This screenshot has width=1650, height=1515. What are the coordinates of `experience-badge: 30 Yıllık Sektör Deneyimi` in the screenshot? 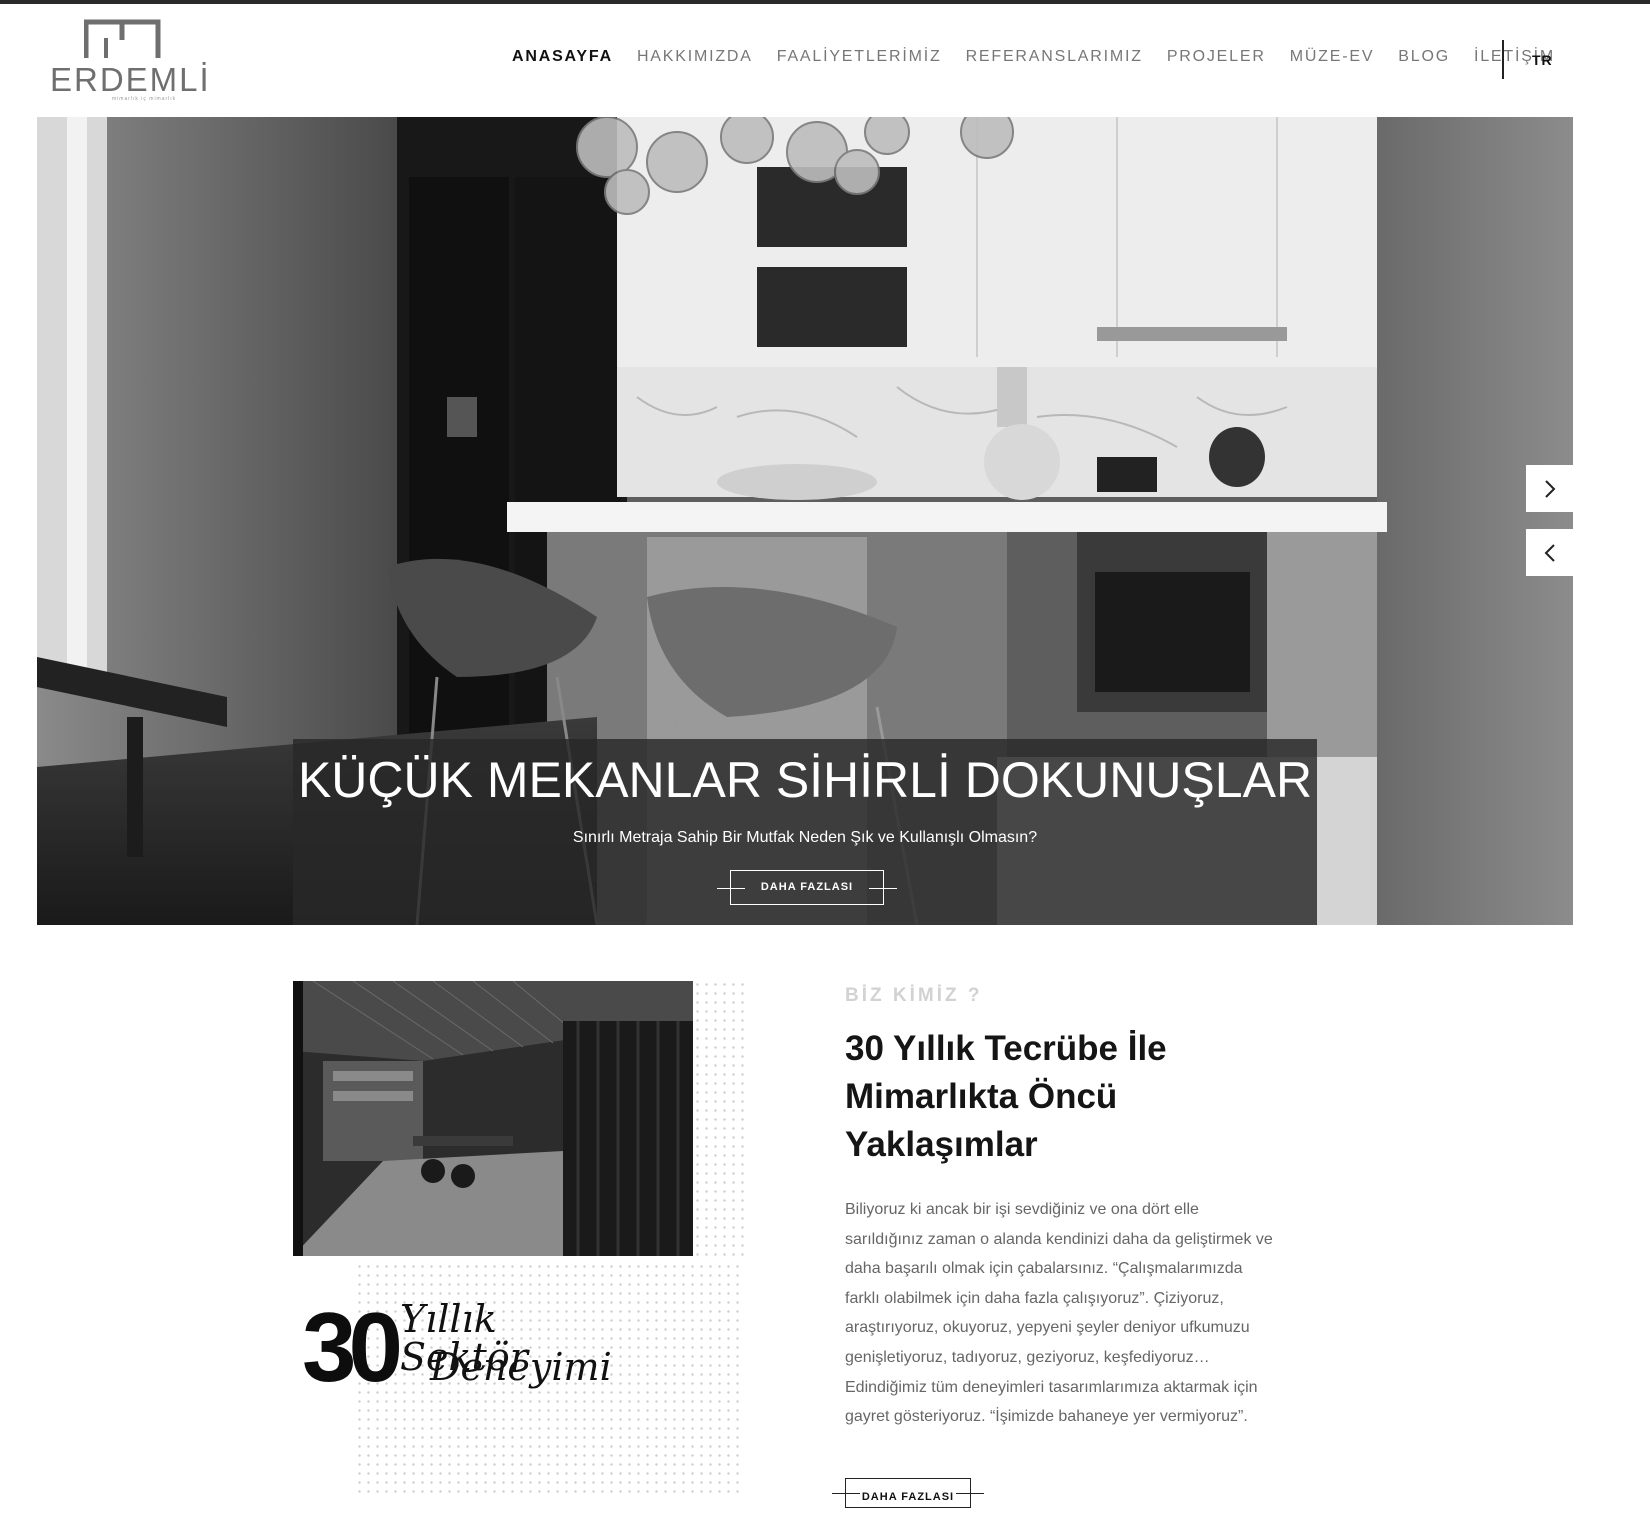 It's located at (462, 1353).